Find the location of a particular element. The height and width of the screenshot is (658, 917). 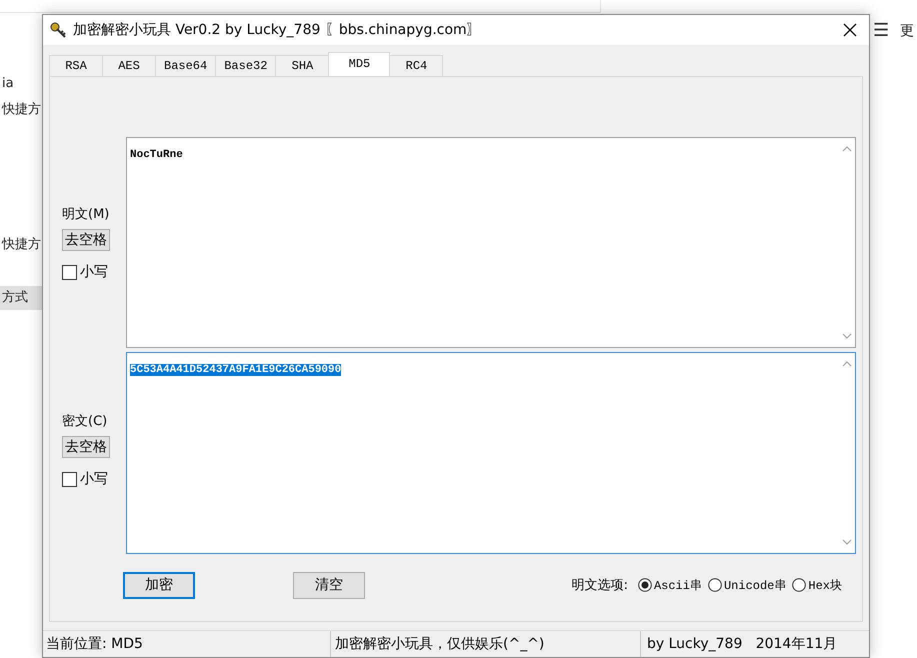

toolbar-label: 更 is located at coordinates (907, 31).